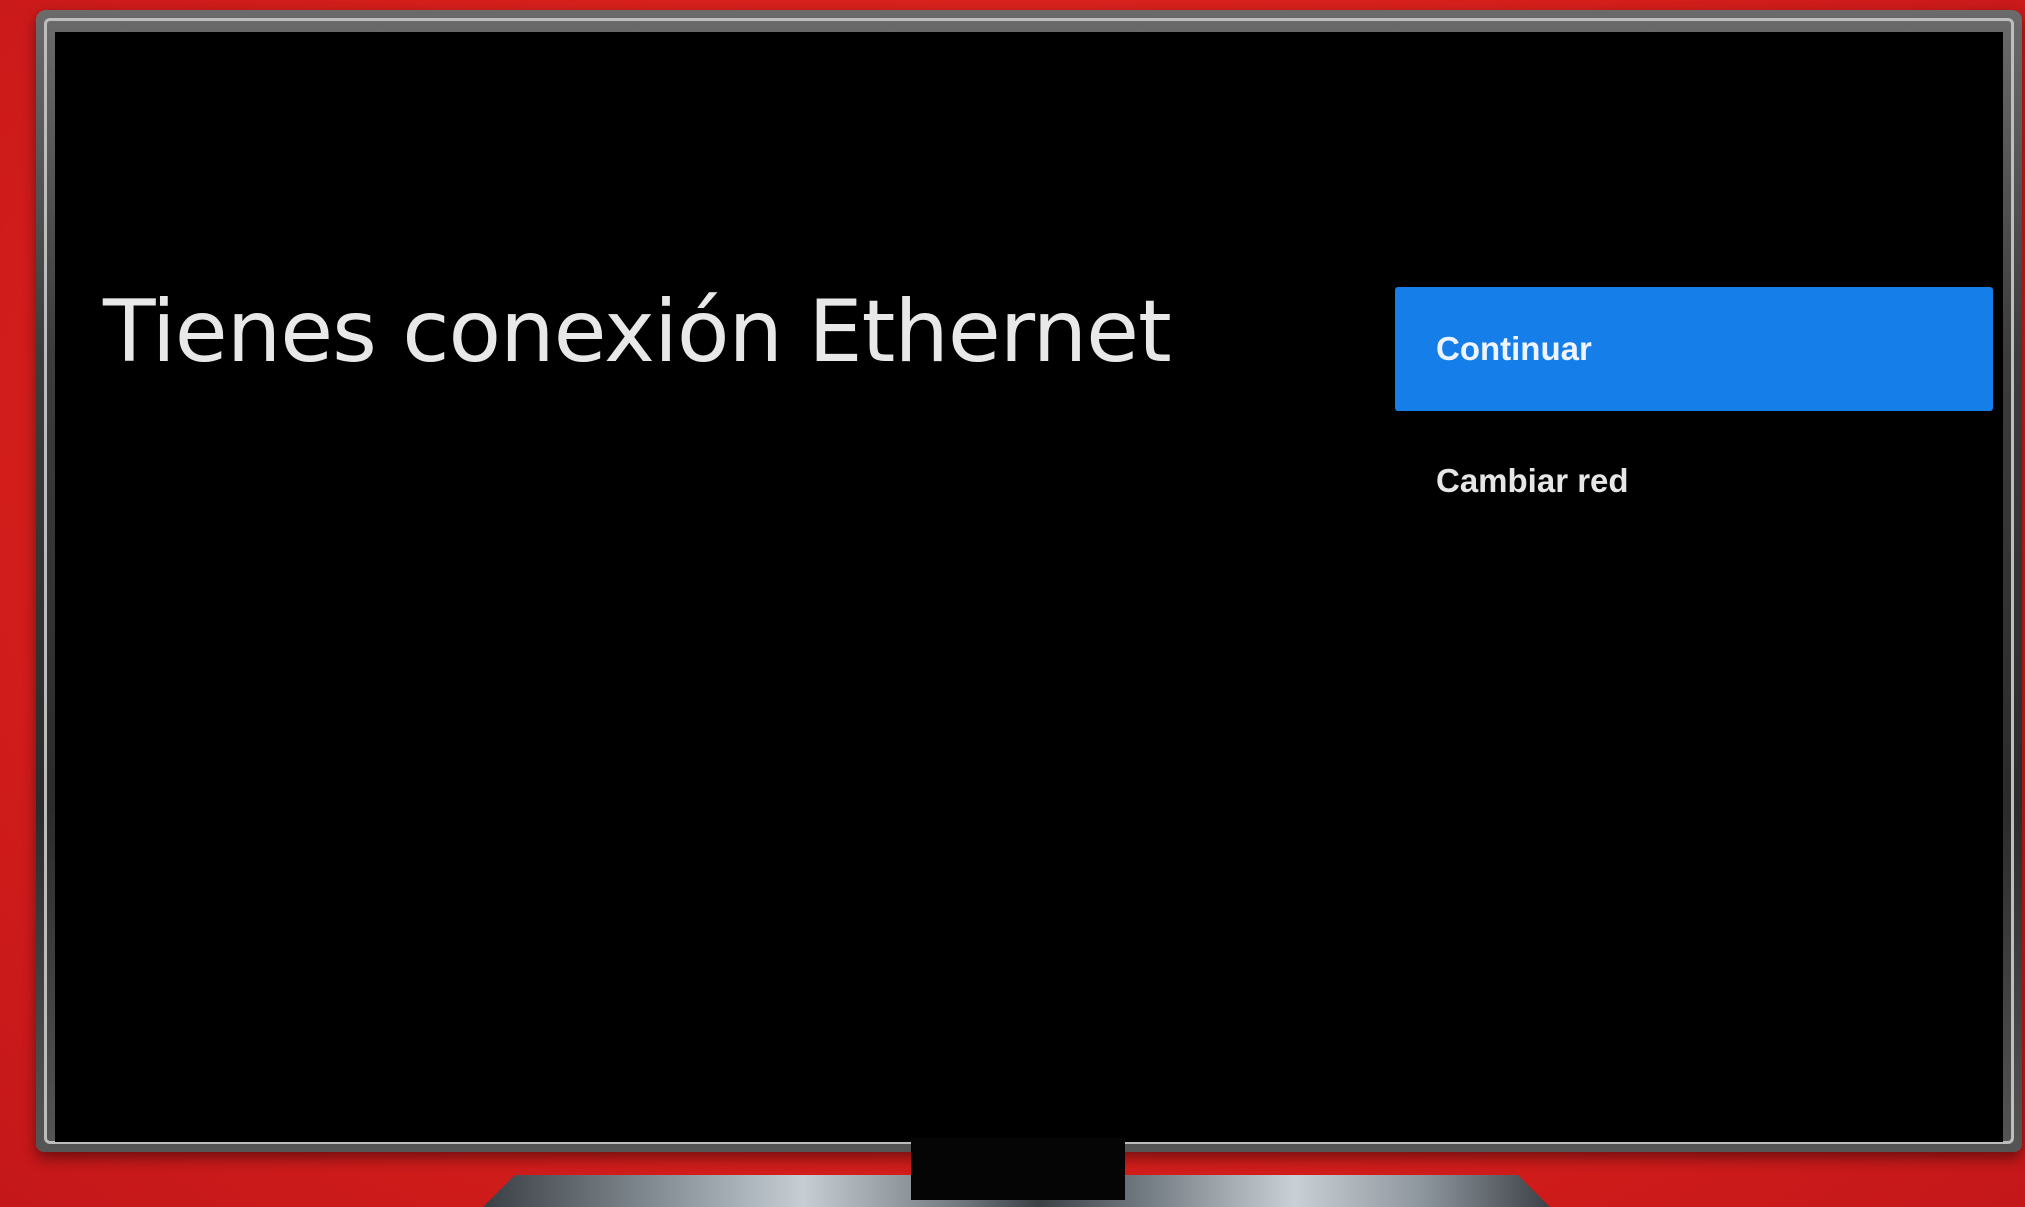  I want to click on page-title: Tienes conexión Ethernet, so click(637, 332).